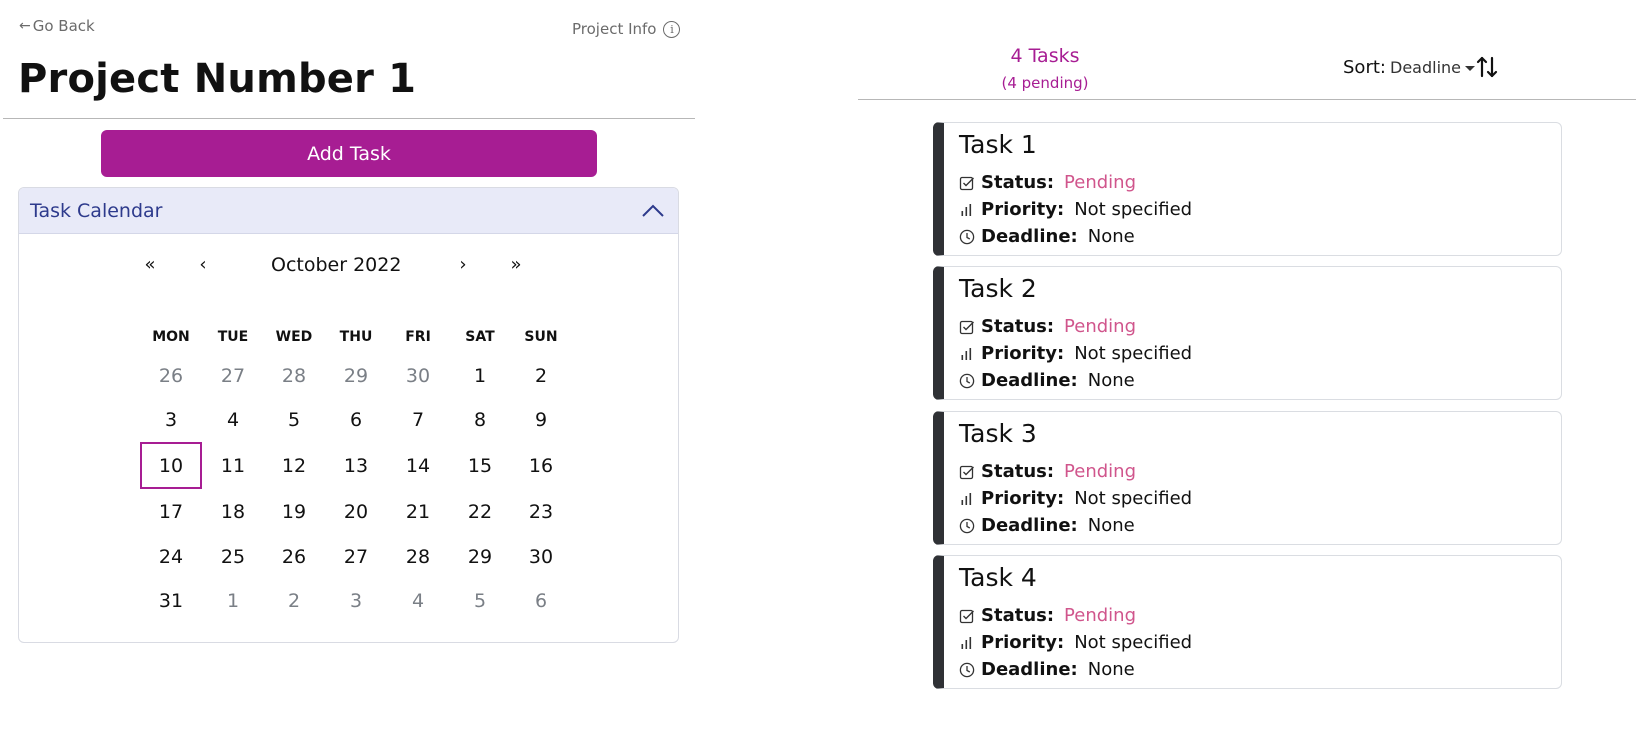  I want to click on calendar-day: 7, so click(418, 419).